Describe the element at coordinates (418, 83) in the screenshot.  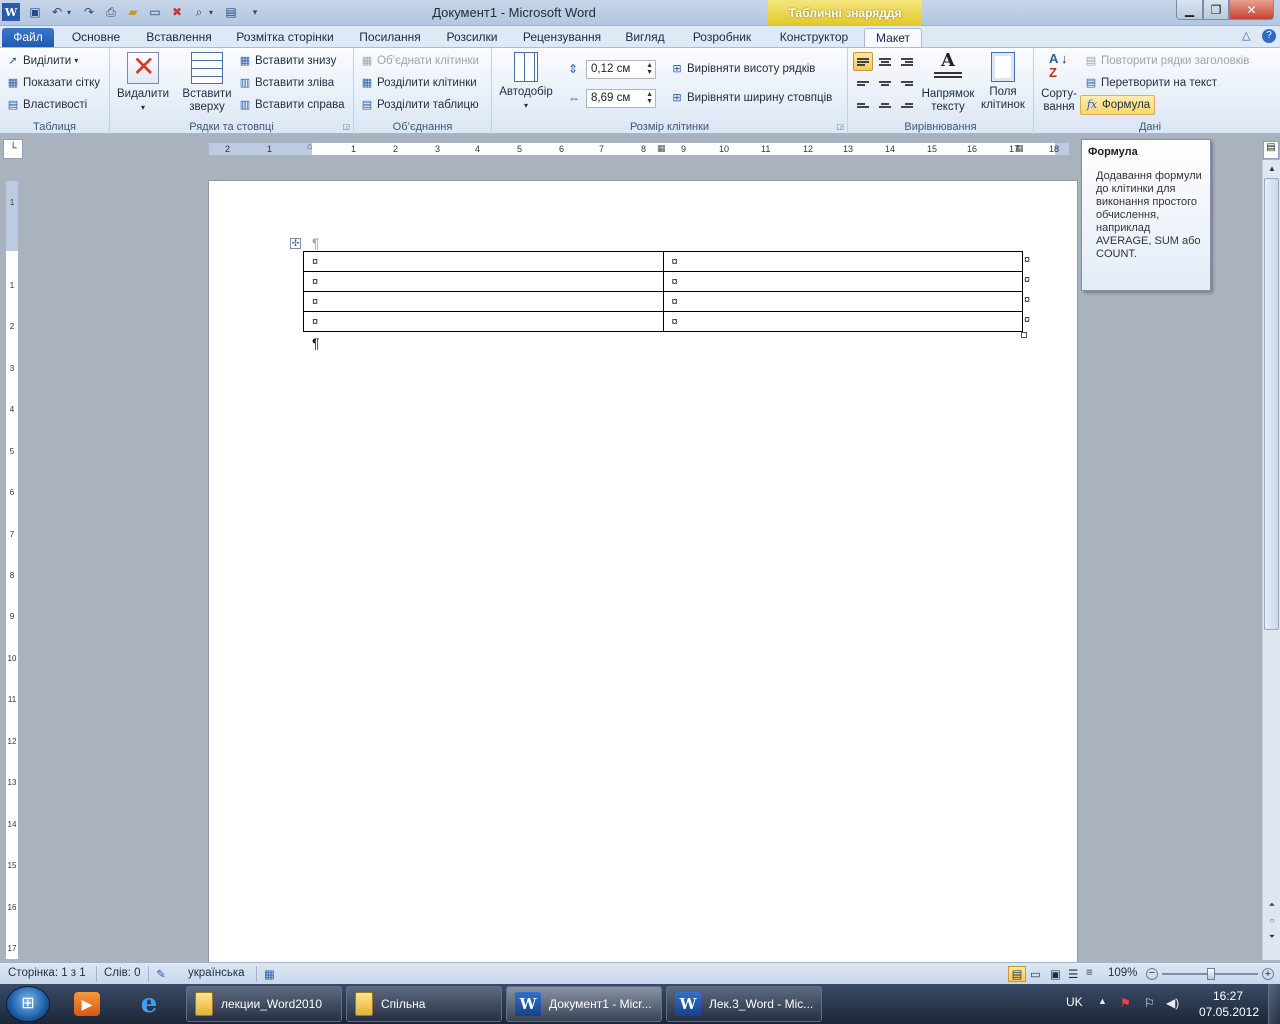
I see `split-cells-button: ▦ Розділити клітинки` at that location.